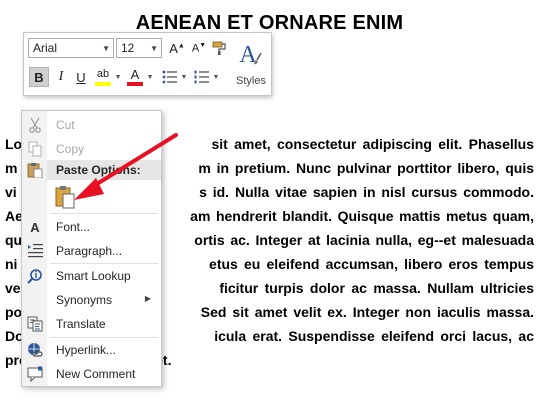  I want to click on font-name-value: Arial, so click(45, 48).